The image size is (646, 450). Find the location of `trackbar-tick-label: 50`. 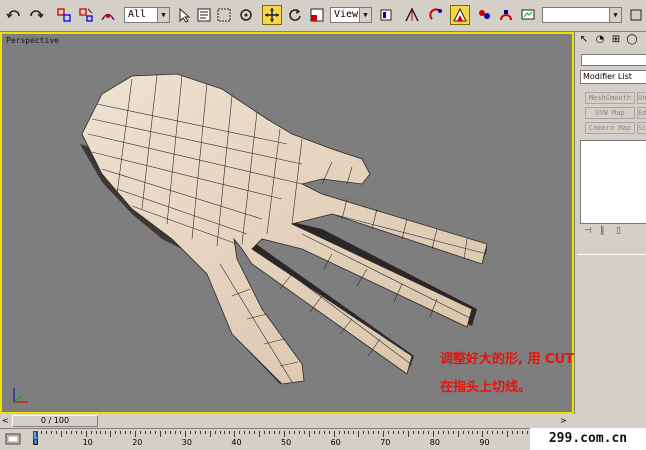

trackbar-tick-label: 50 is located at coordinates (286, 442).